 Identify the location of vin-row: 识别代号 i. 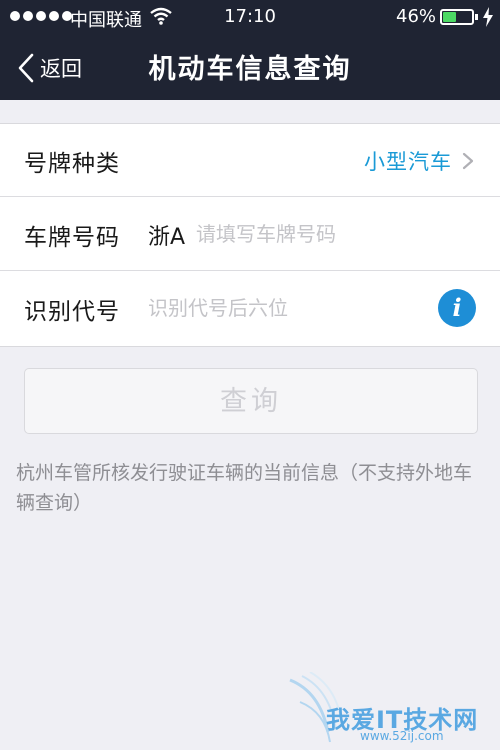
(250, 308).